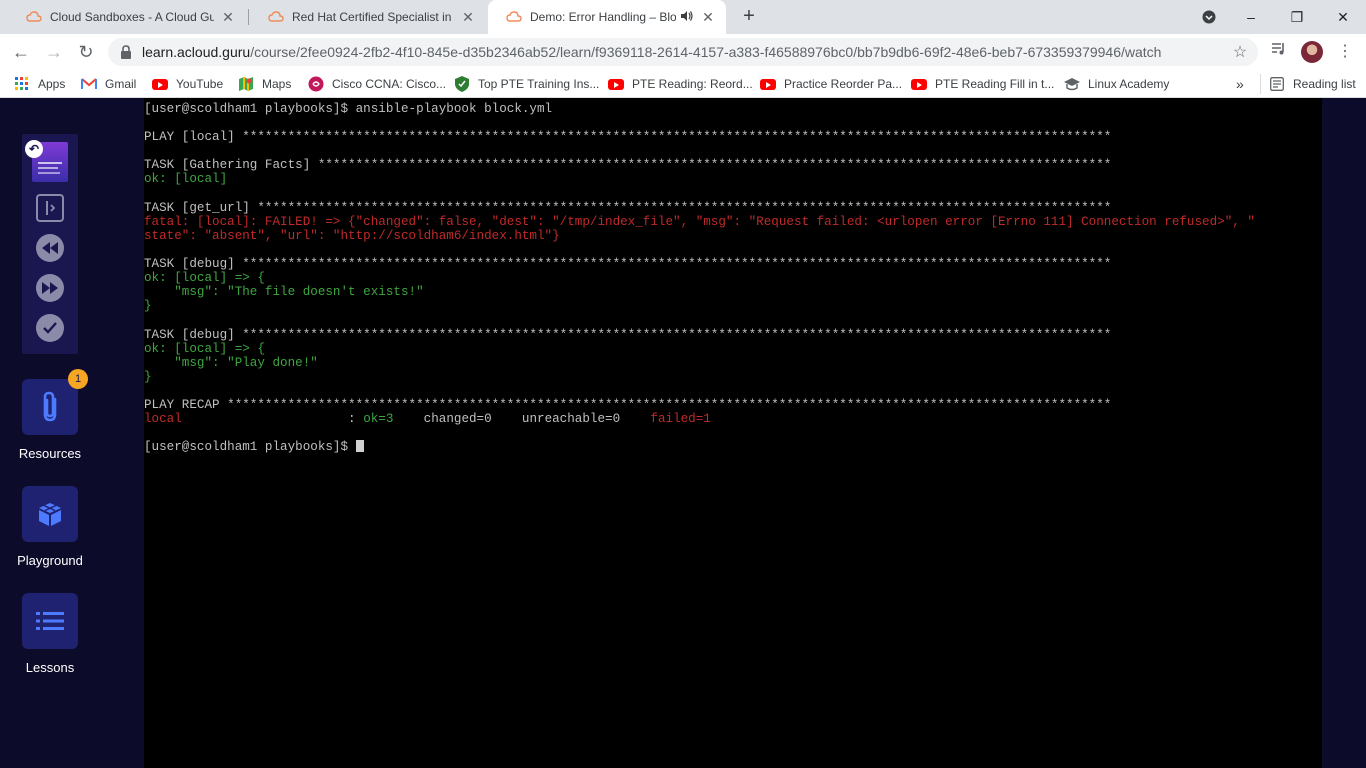 The height and width of the screenshot is (768, 1366). I want to click on list-icon, so click(50, 621).